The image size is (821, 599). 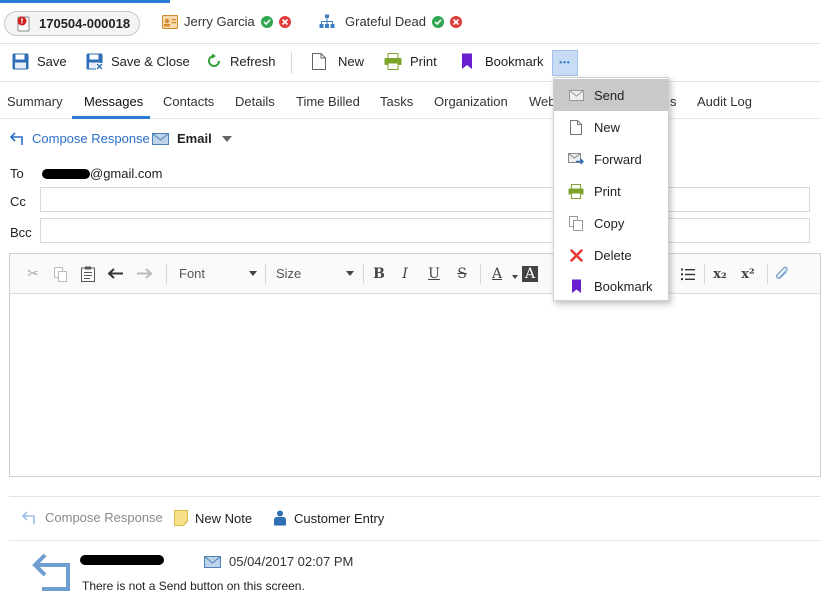 What do you see at coordinates (425, 230) in the screenshot?
I see `bcc-field` at bounding box center [425, 230].